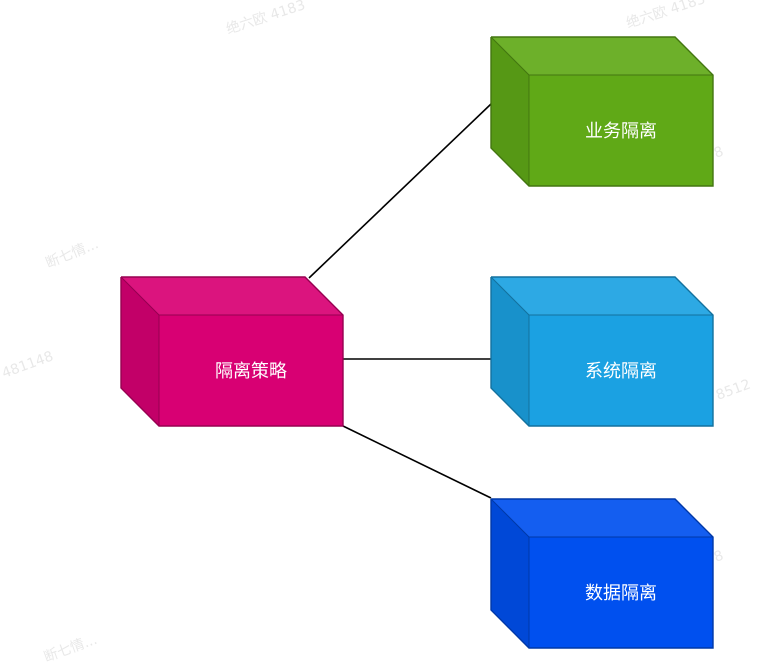  I want to click on child-box-label: 系统隔离, so click(621, 371).